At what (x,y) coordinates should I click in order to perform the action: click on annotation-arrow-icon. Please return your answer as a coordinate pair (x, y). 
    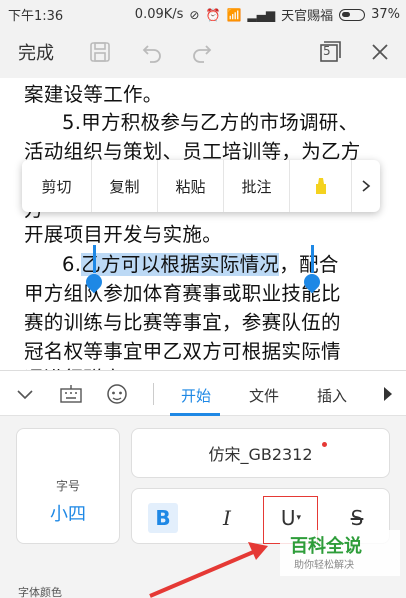
    Looking at the image, I should click on (208, 570).